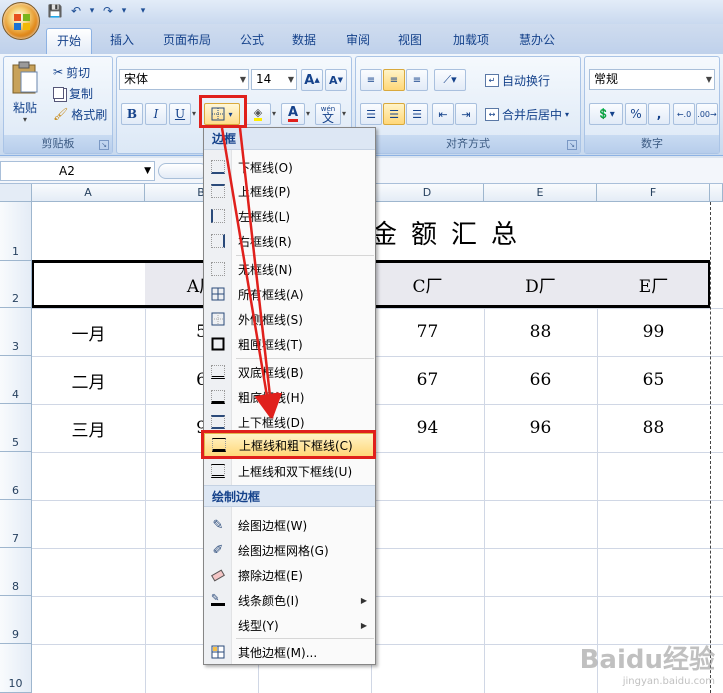  What do you see at coordinates (88, 332) in the screenshot?
I see `row-label-cell: 一月` at bounding box center [88, 332].